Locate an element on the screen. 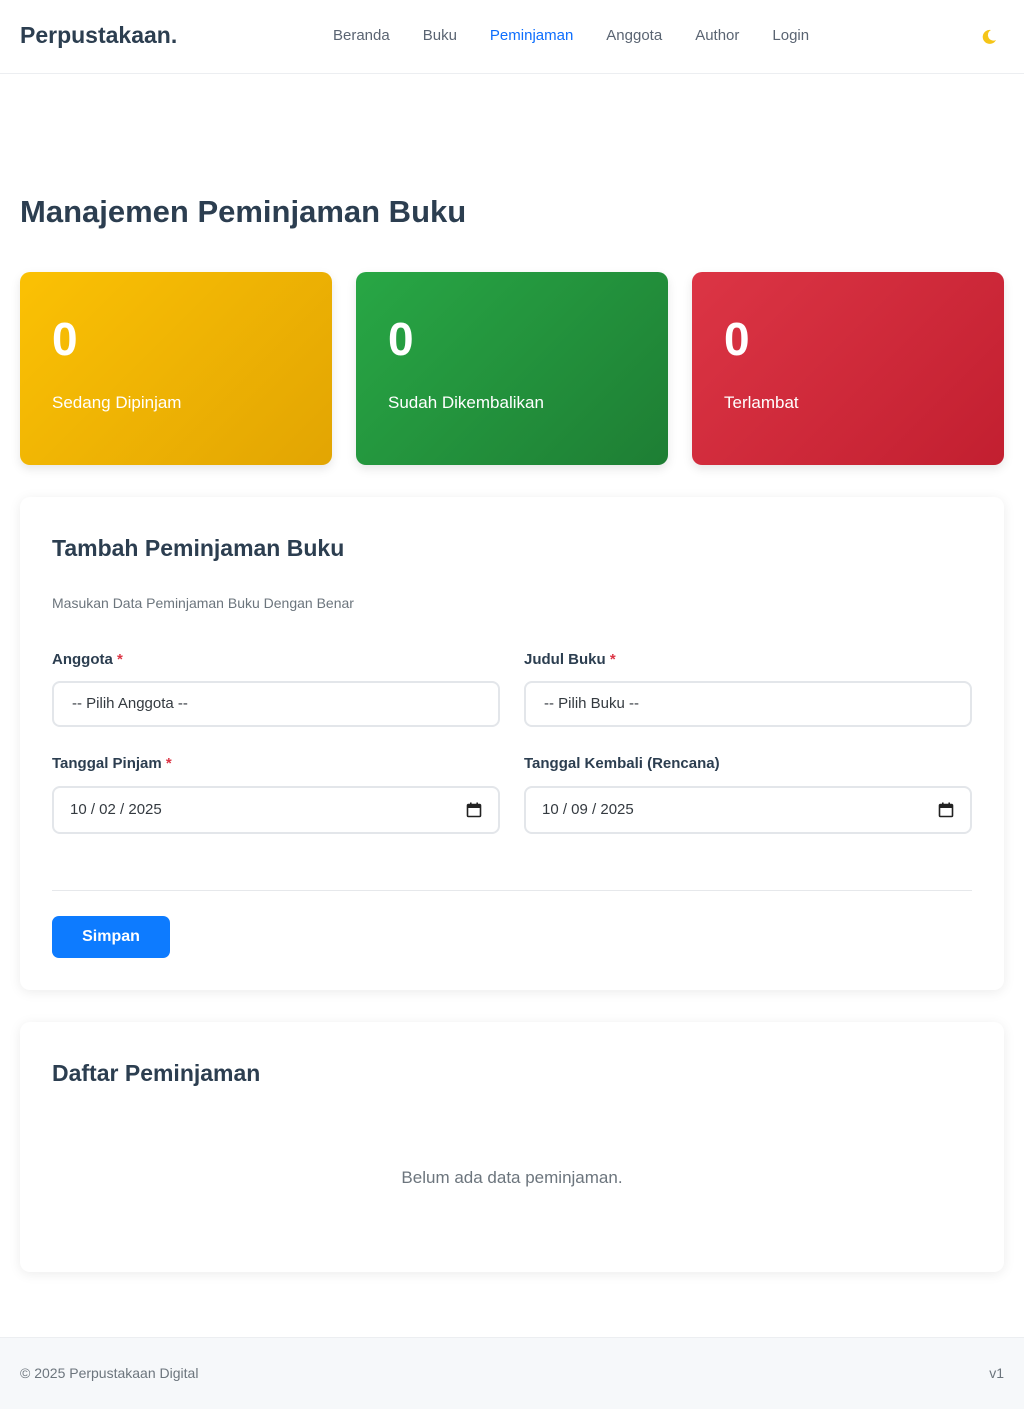  anggota-select-value: -- Pilih Anggota -- is located at coordinates (130, 703).